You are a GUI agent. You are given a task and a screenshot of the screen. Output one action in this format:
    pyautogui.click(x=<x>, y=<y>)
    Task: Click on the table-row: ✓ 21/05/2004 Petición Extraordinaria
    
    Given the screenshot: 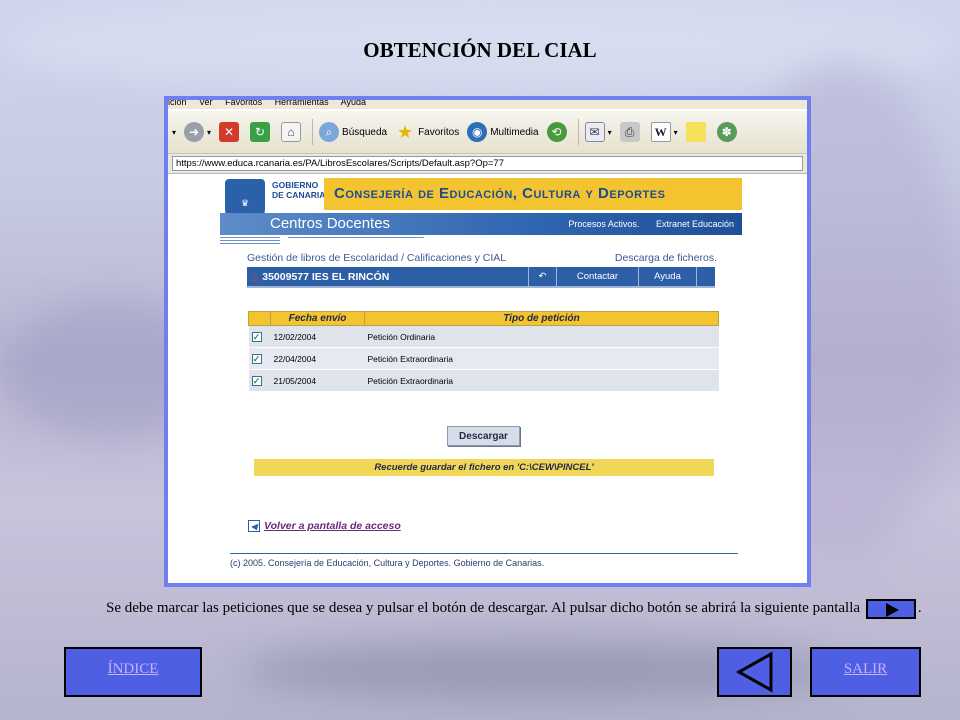 What is the action you would take?
    pyautogui.click(x=483, y=380)
    